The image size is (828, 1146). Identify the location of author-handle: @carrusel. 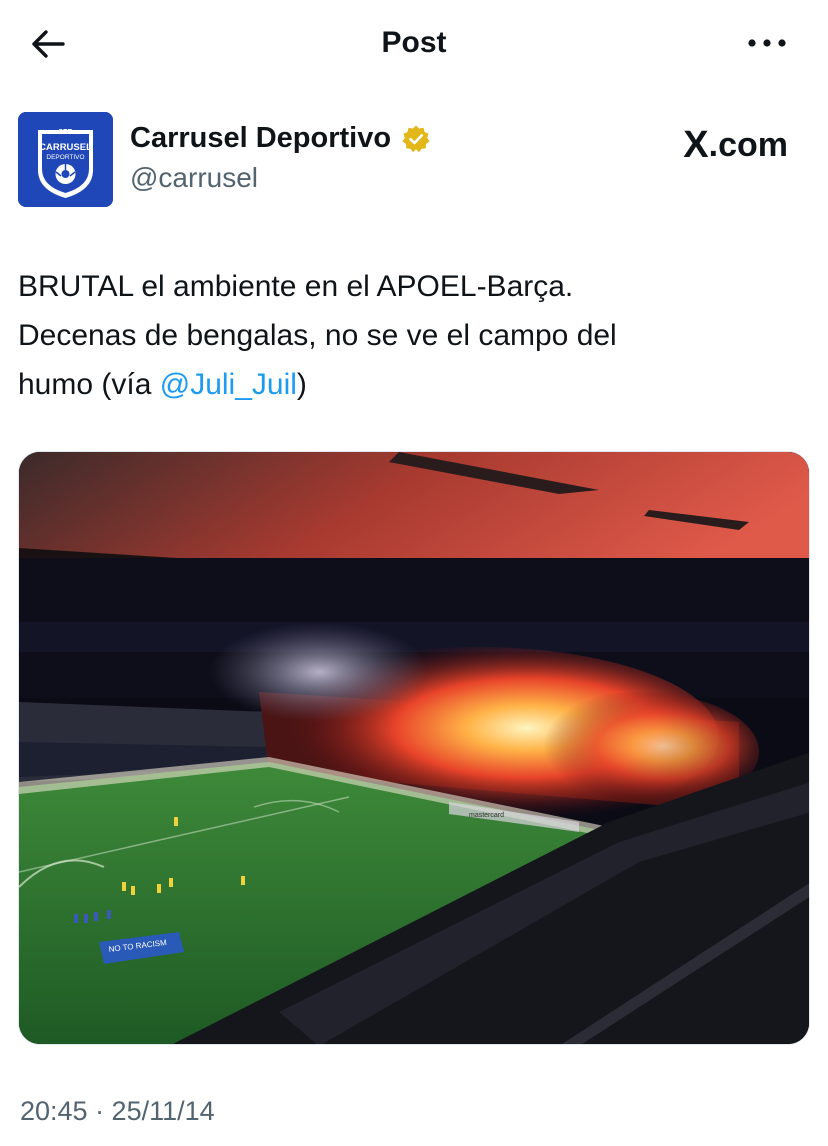
(194, 178).